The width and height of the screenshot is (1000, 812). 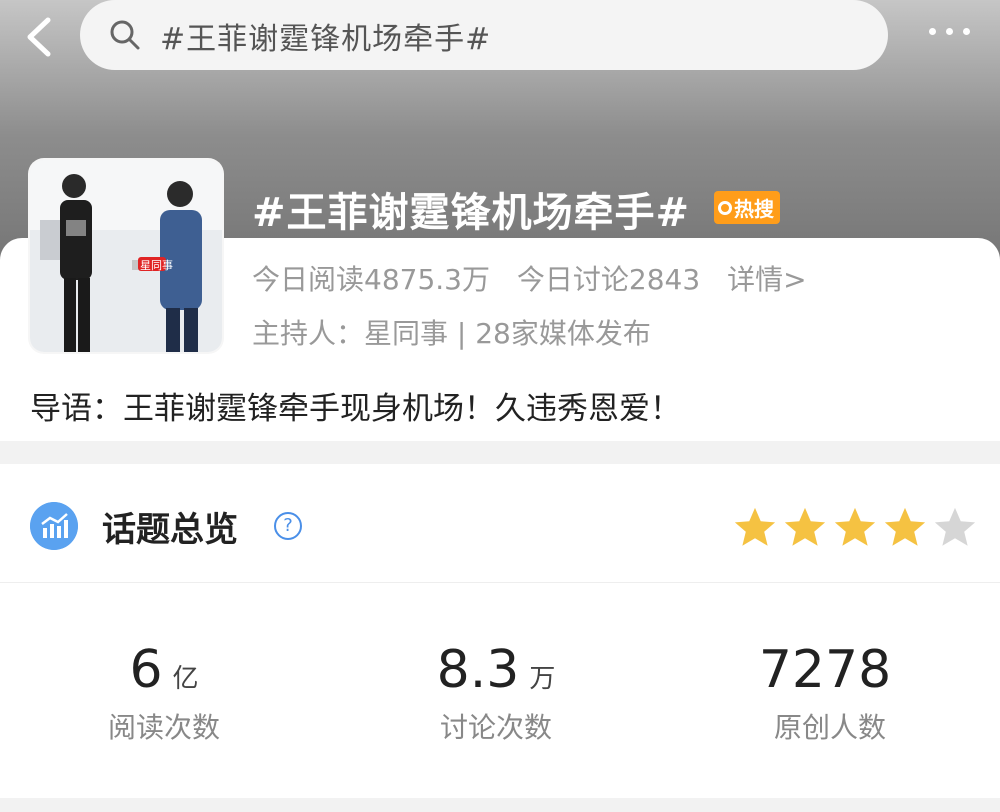 What do you see at coordinates (825, 670) in the screenshot?
I see `metric-value: 7278` at bounding box center [825, 670].